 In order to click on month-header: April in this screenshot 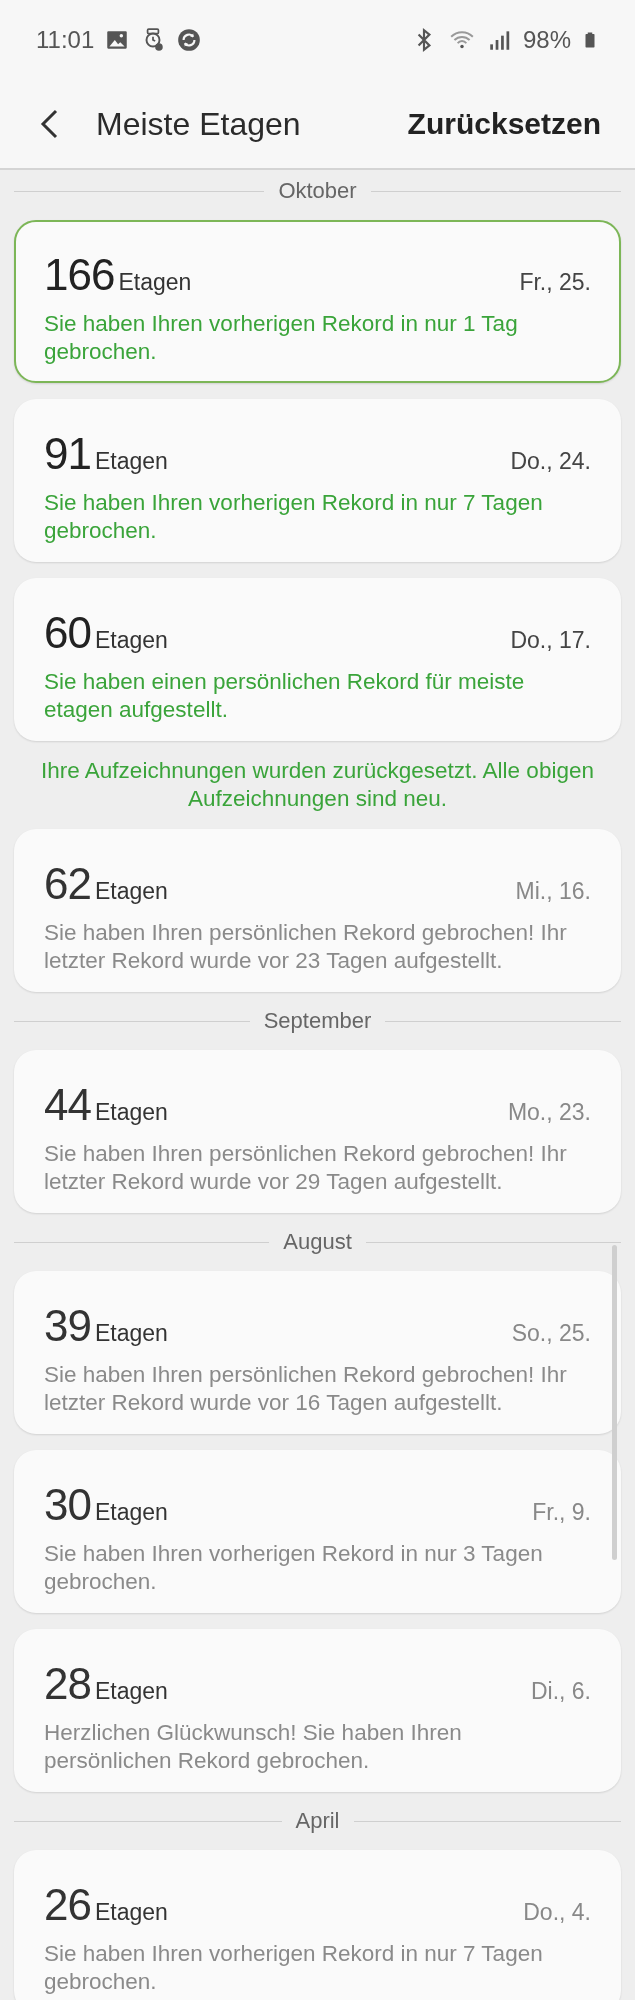, I will do `click(317, 1821)`.